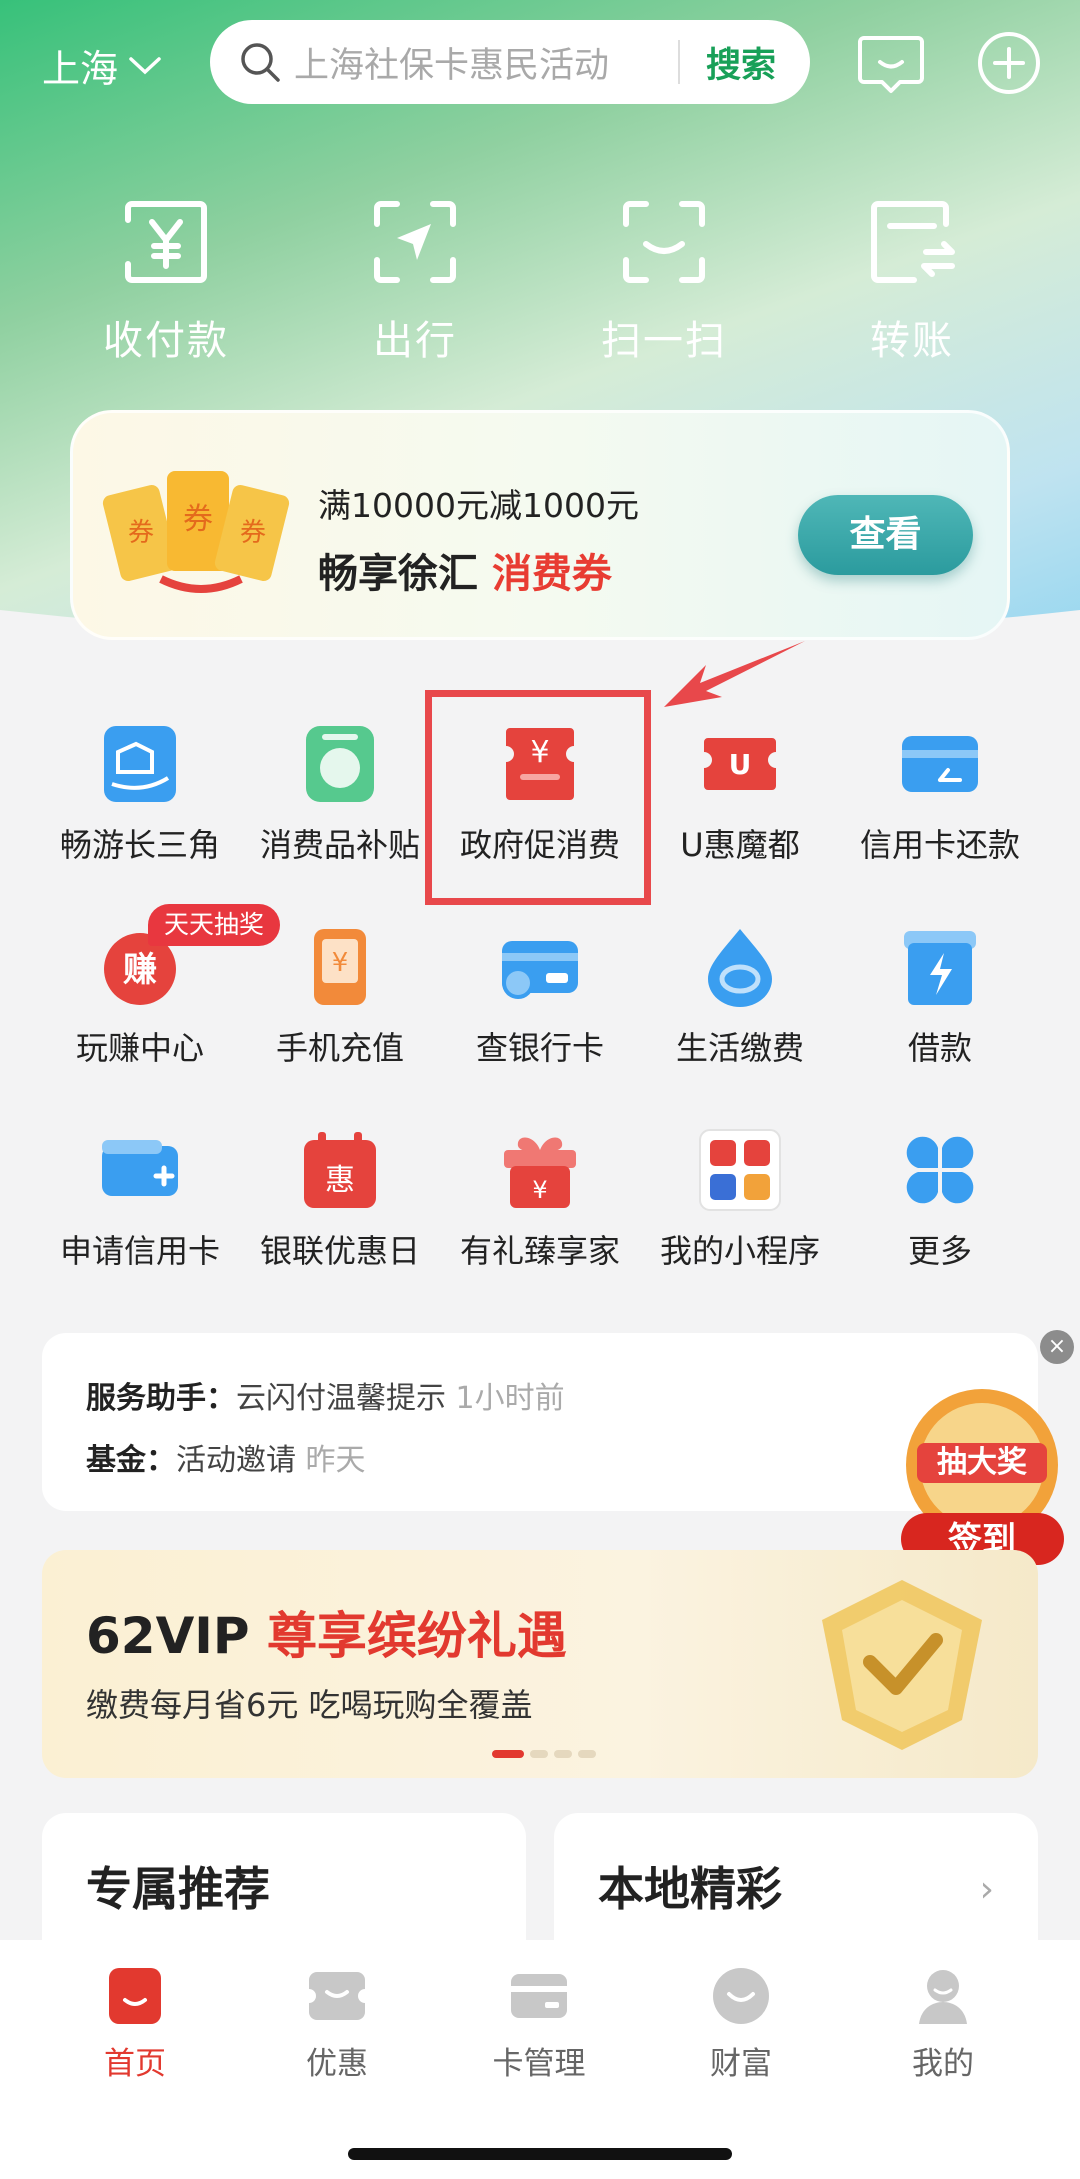 Image resolution: width=1080 pixels, height=2179 pixels. What do you see at coordinates (982, 1462) in the screenshot?
I see `lottery-top-text: 抽大奖` at bounding box center [982, 1462].